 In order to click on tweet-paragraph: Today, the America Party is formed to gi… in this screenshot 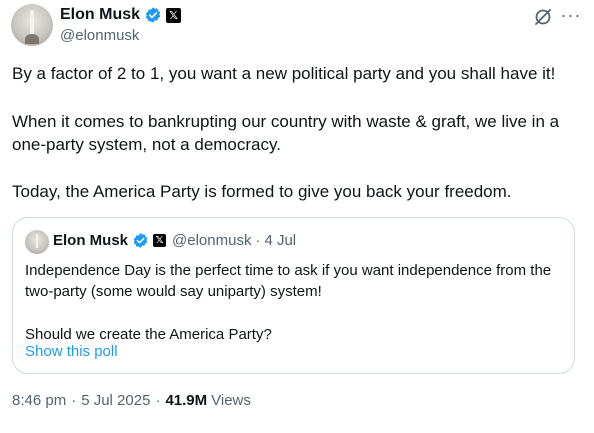, I will do `click(262, 191)`.